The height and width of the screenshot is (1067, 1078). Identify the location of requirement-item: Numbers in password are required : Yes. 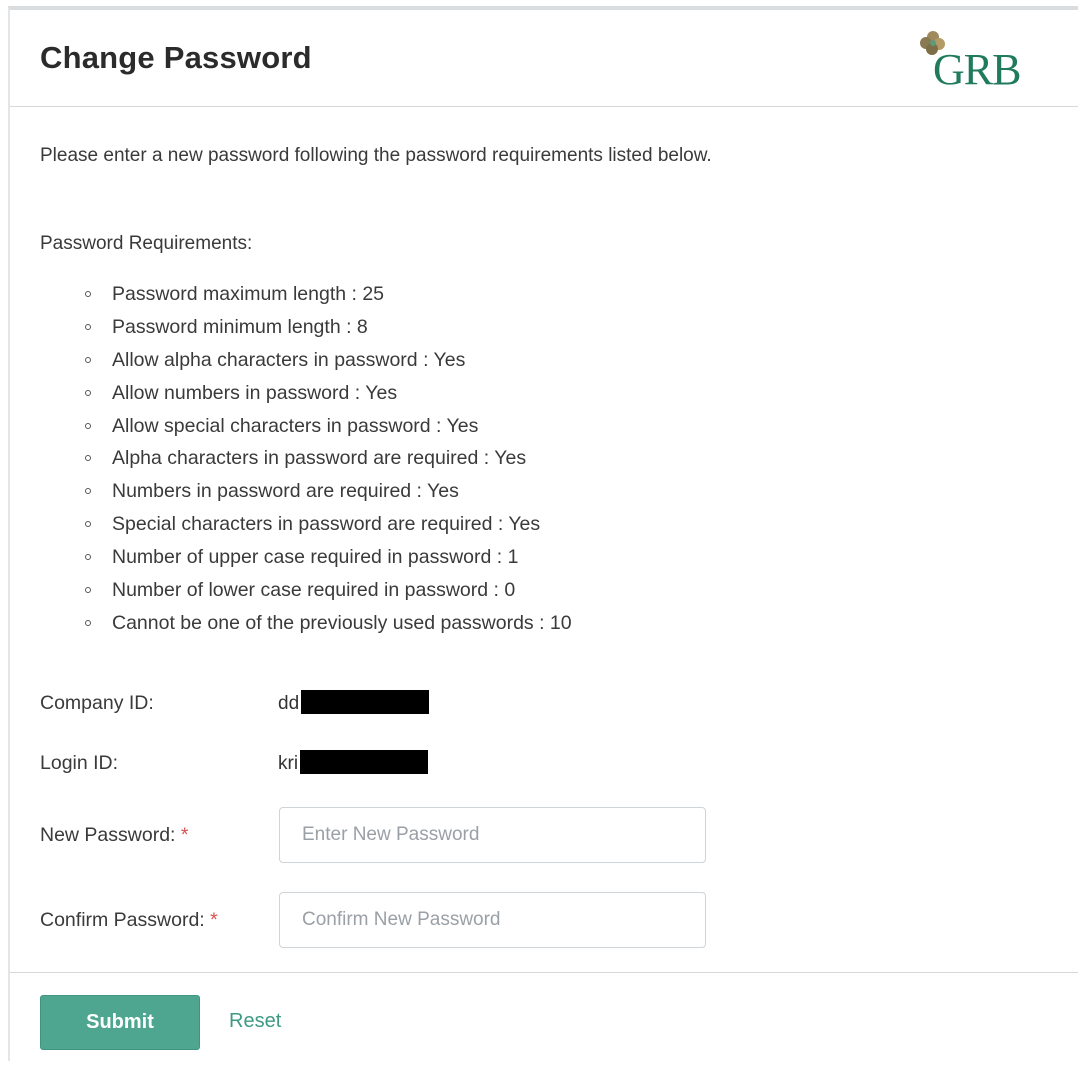
(326, 491).